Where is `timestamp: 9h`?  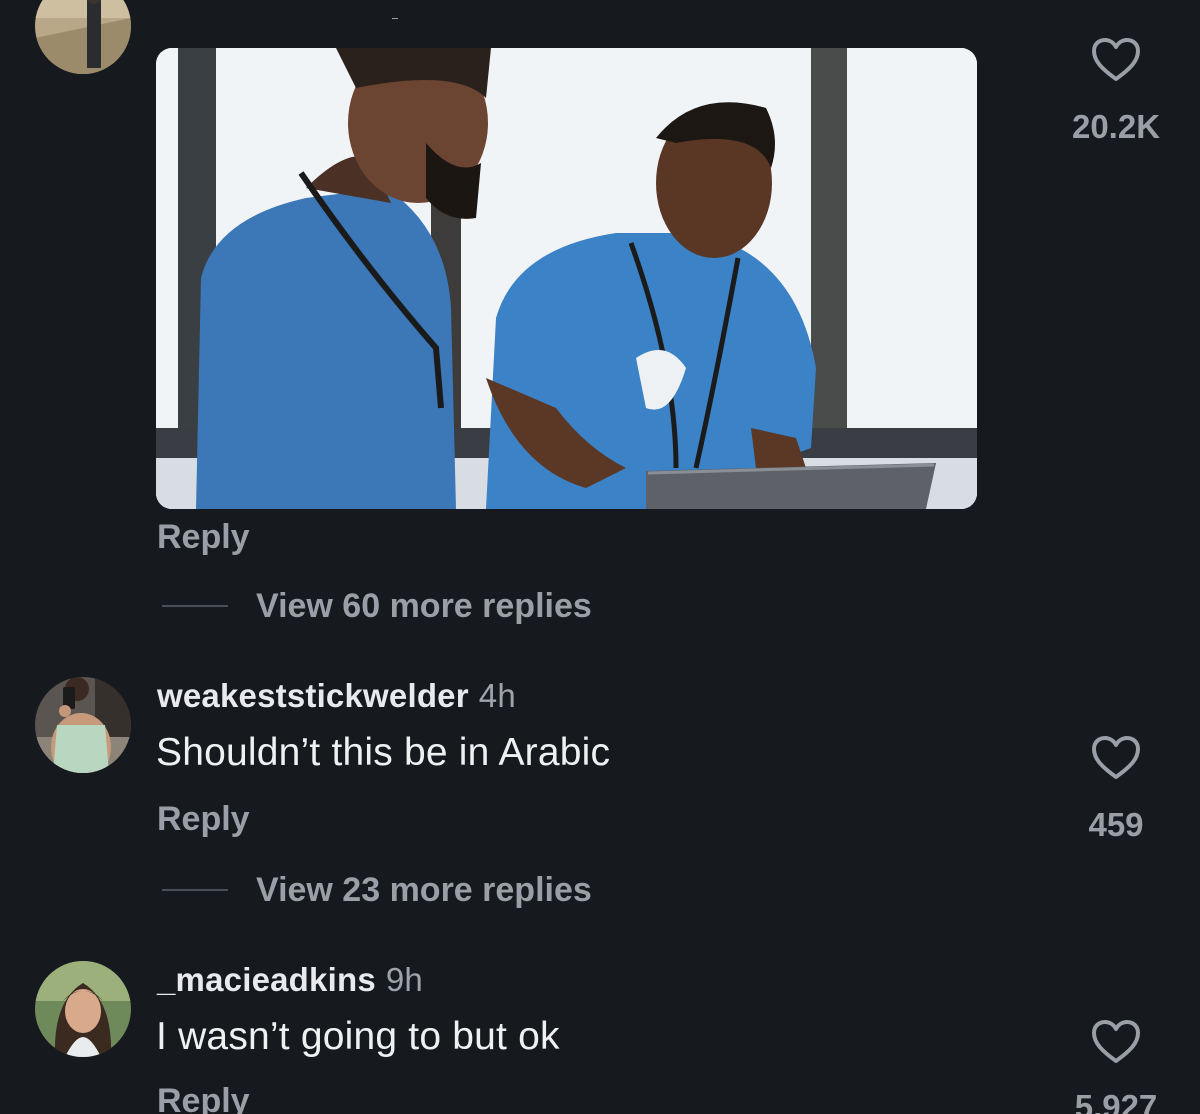 timestamp: 9h is located at coordinates (404, 979).